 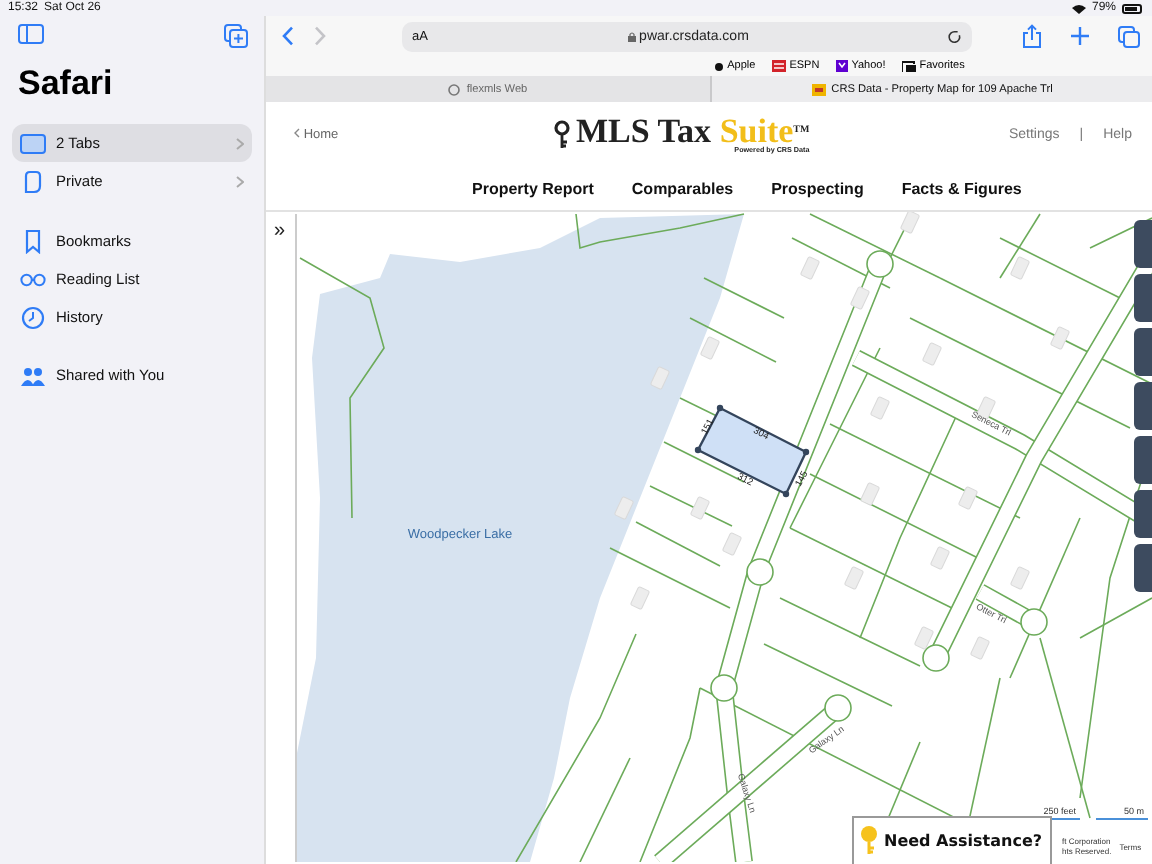 What do you see at coordinates (961, 188) in the screenshot?
I see `nav-link: Facts & Figures` at bounding box center [961, 188].